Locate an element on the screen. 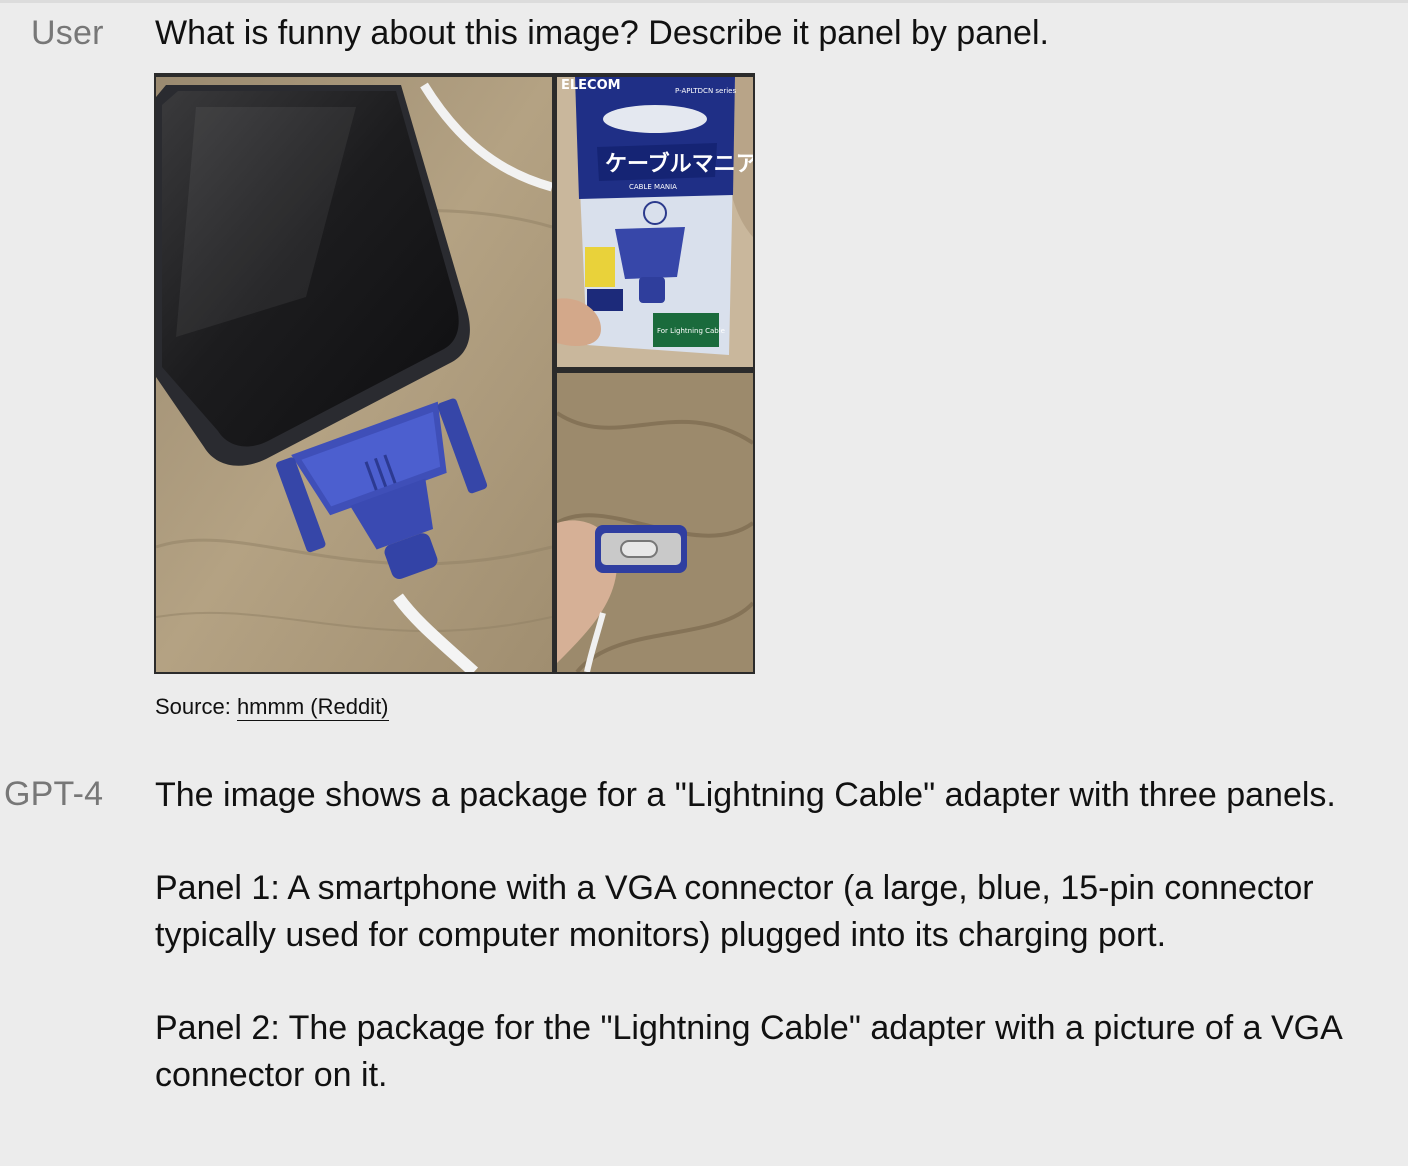 Image resolution: width=1408 pixels, height=1166 pixels. panel-3-hand-adapter is located at coordinates (655, 522).